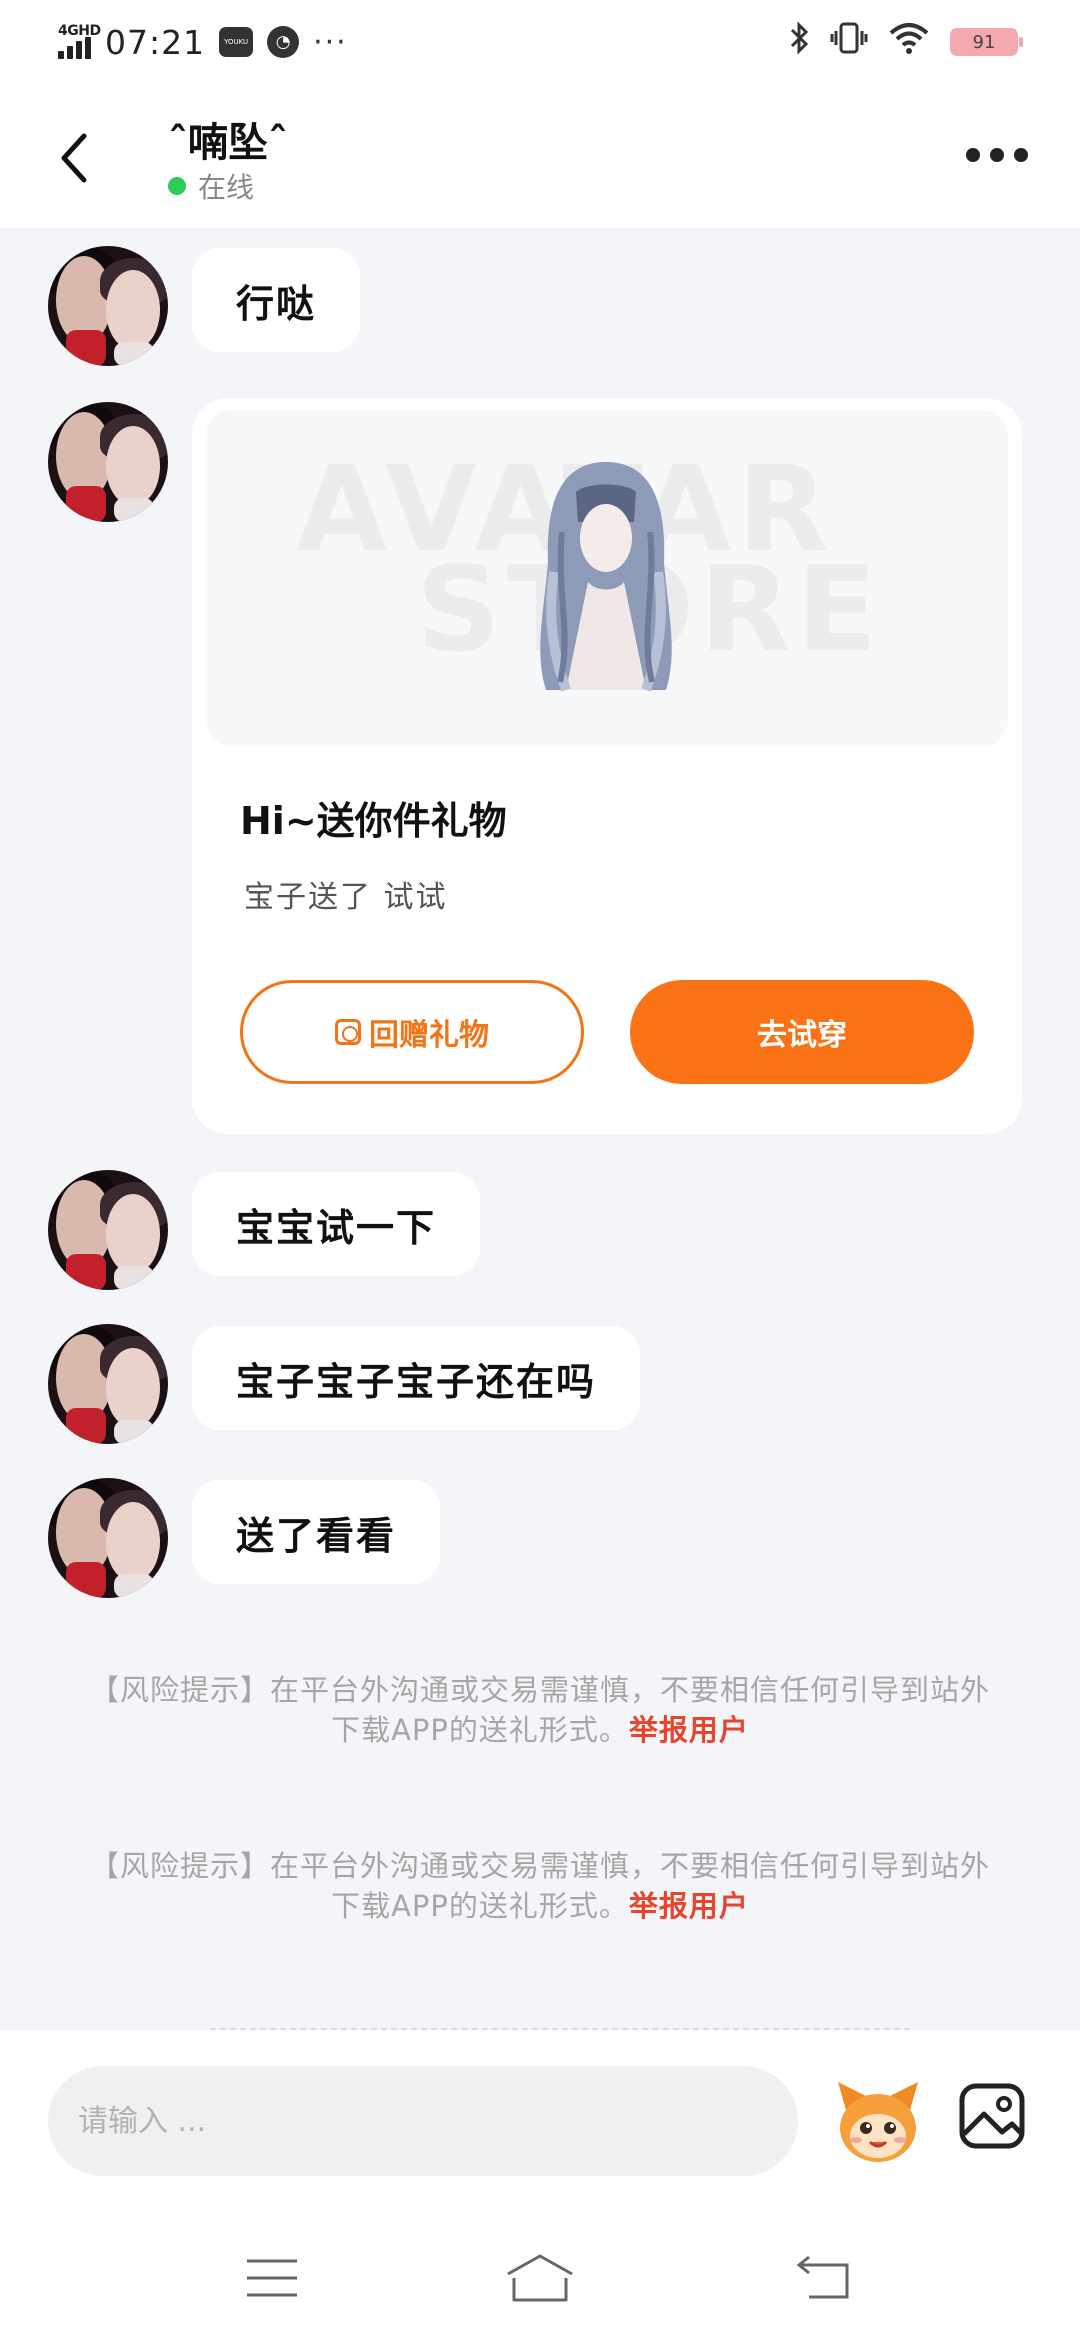  I want to click on message-bubble: 宝子宝子宝子还在吗, so click(416, 1378).